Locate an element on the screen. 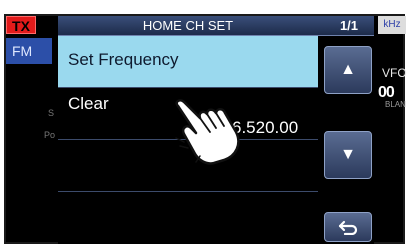 The width and height of the screenshot is (409, 244). menu-item-label: Set Frequency is located at coordinates (123, 59).